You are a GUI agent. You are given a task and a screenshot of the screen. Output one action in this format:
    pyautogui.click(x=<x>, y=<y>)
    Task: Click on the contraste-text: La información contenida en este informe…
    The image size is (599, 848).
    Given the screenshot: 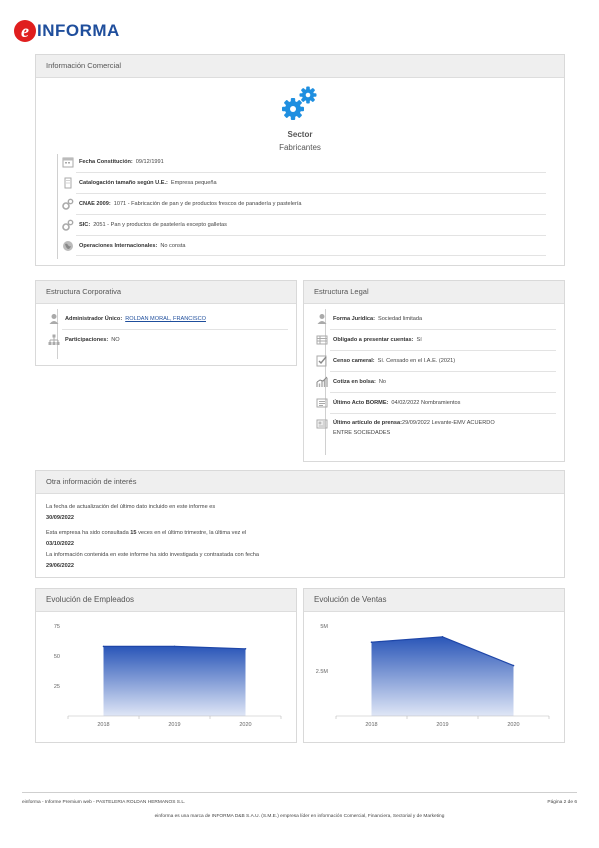 What is the action you would take?
    pyautogui.click(x=153, y=555)
    